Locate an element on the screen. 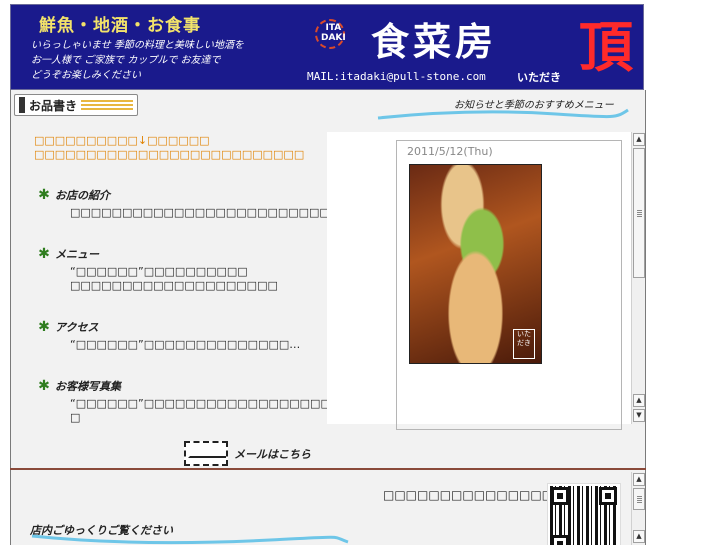 The width and height of the screenshot is (727, 545). welcome-line: いらっしゃいませ 季節の料理と美味しい地酒を is located at coordinates (137, 45).